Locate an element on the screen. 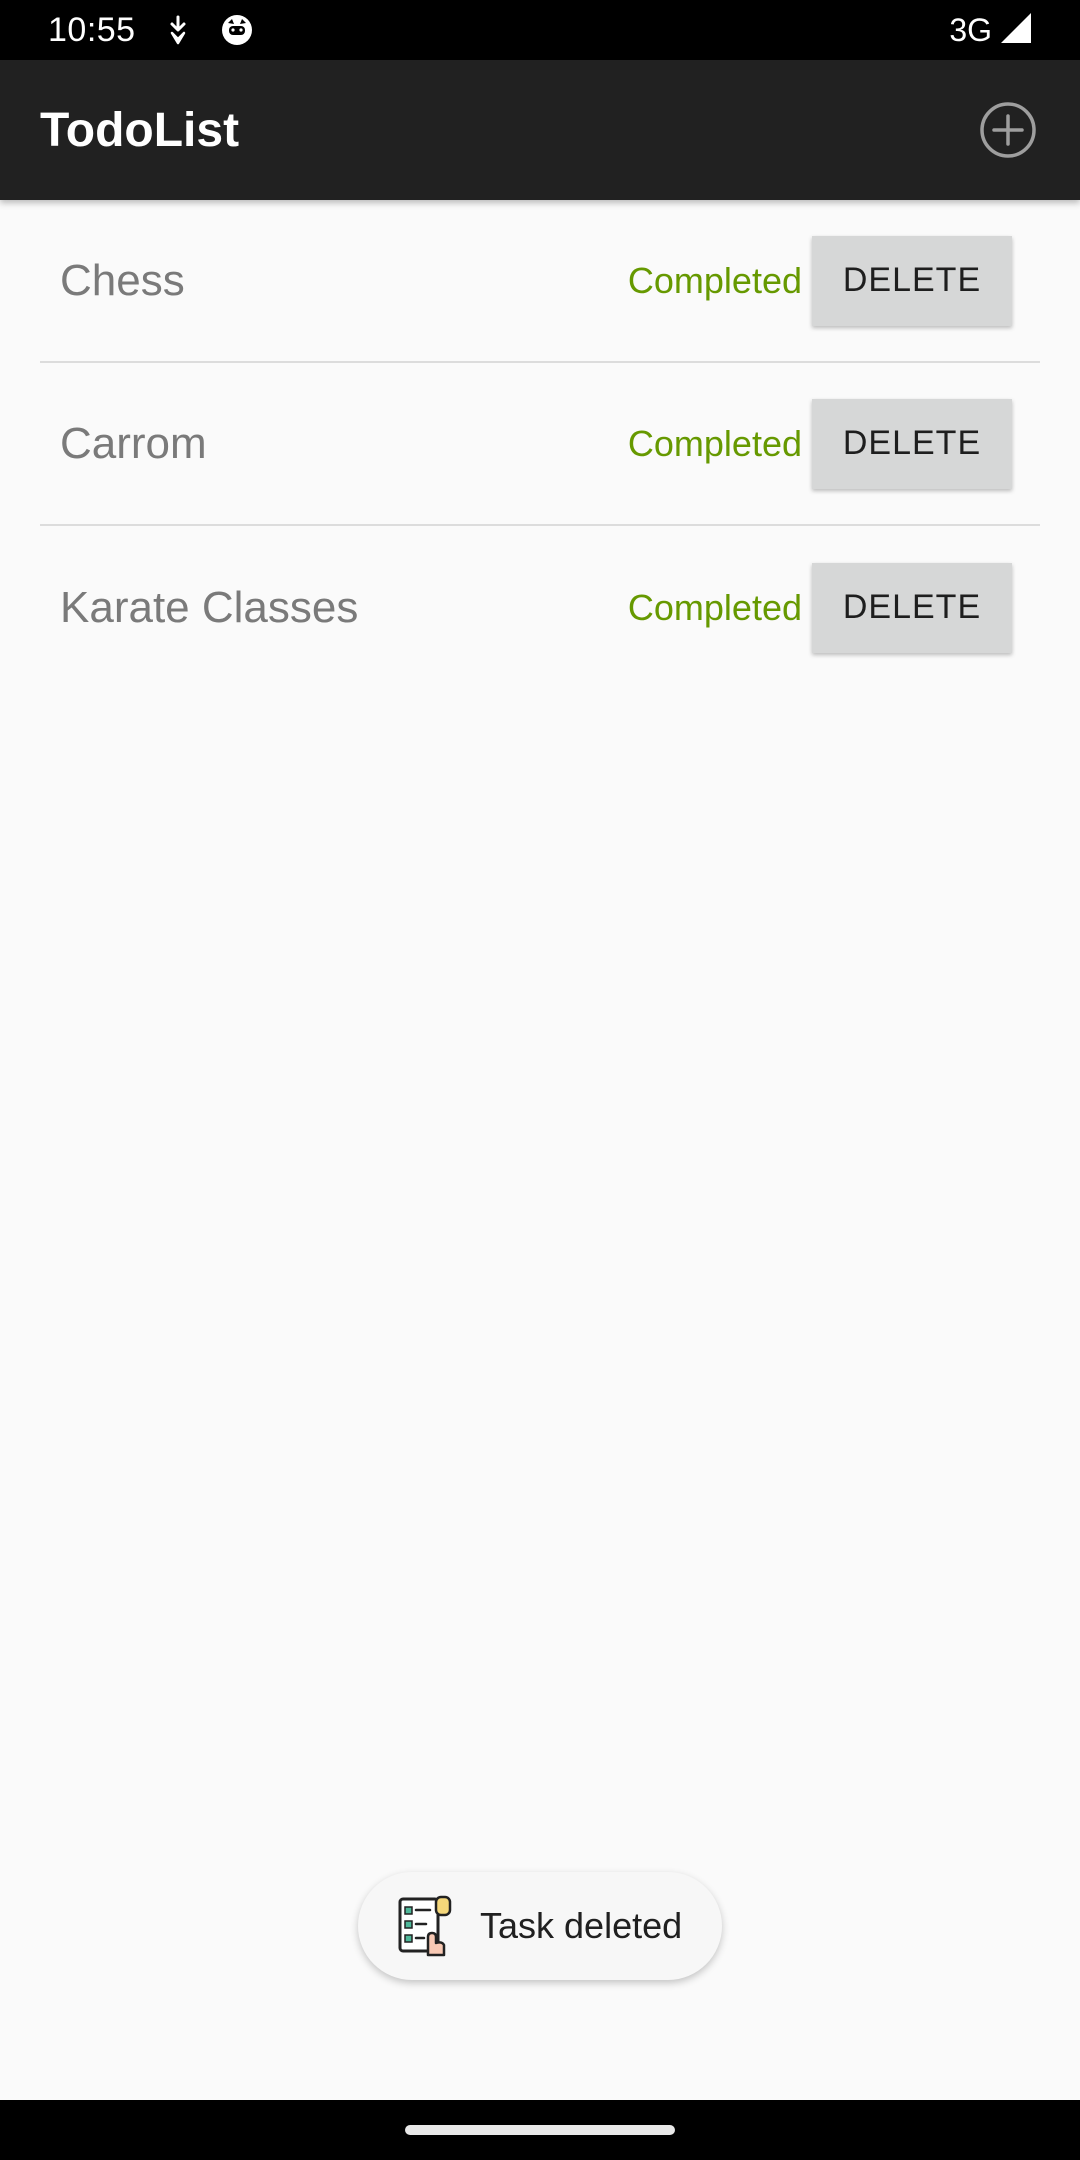  task-name: Chess is located at coordinates (122, 280).